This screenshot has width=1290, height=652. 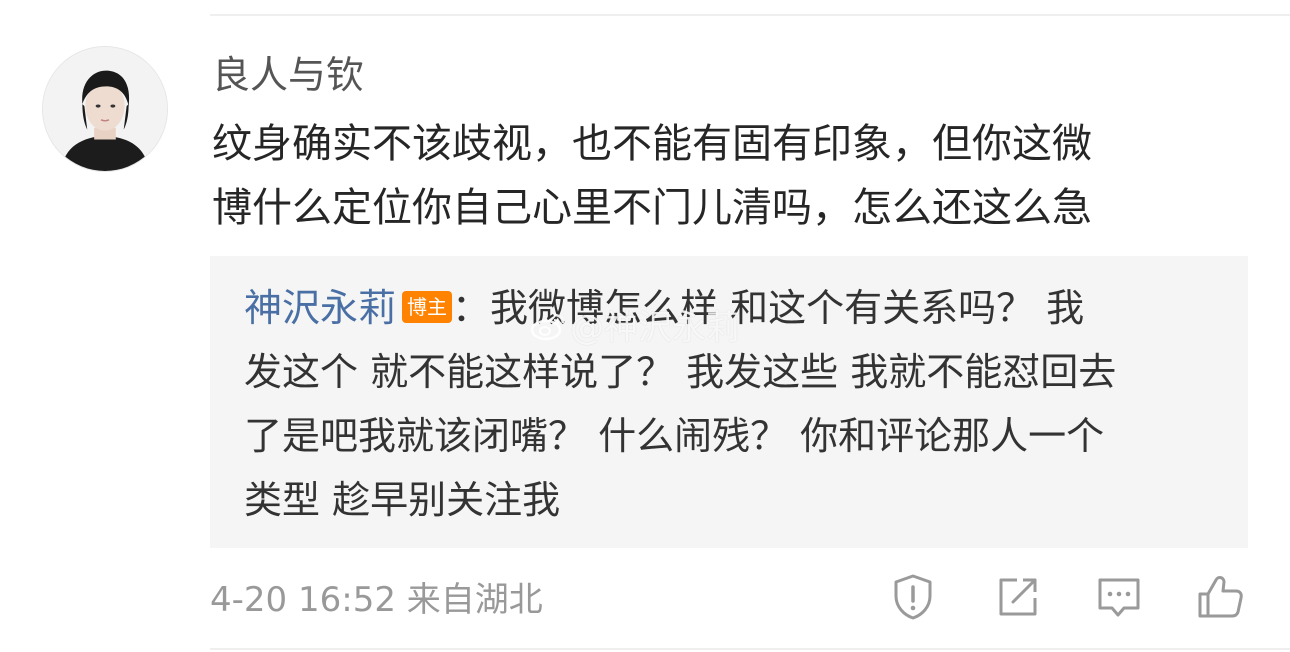 What do you see at coordinates (427, 306) in the screenshot?
I see `blogger-badge: 博主` at bounding box center [427, 306].